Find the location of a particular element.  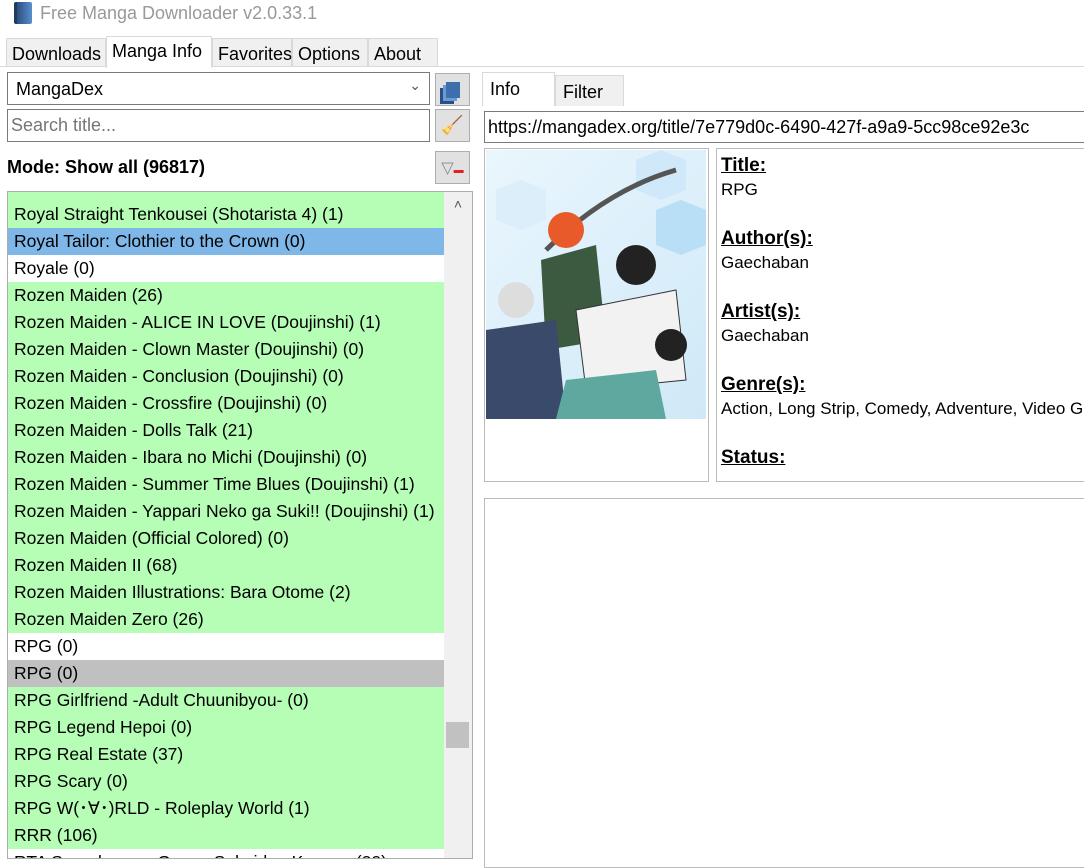

list-item: Rozen Maiden II (68) is located at coordinates (226, 565).